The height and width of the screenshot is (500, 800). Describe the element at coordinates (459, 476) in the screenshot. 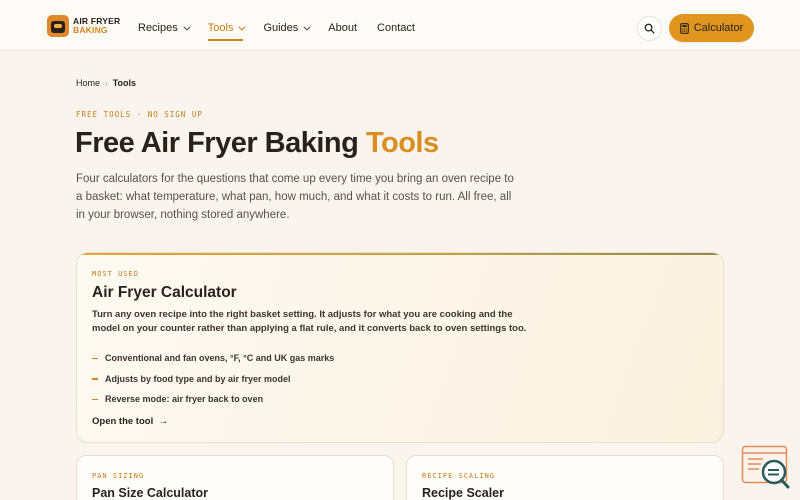

I see `card-eyebrow: RECIPE SCALING` at that location.